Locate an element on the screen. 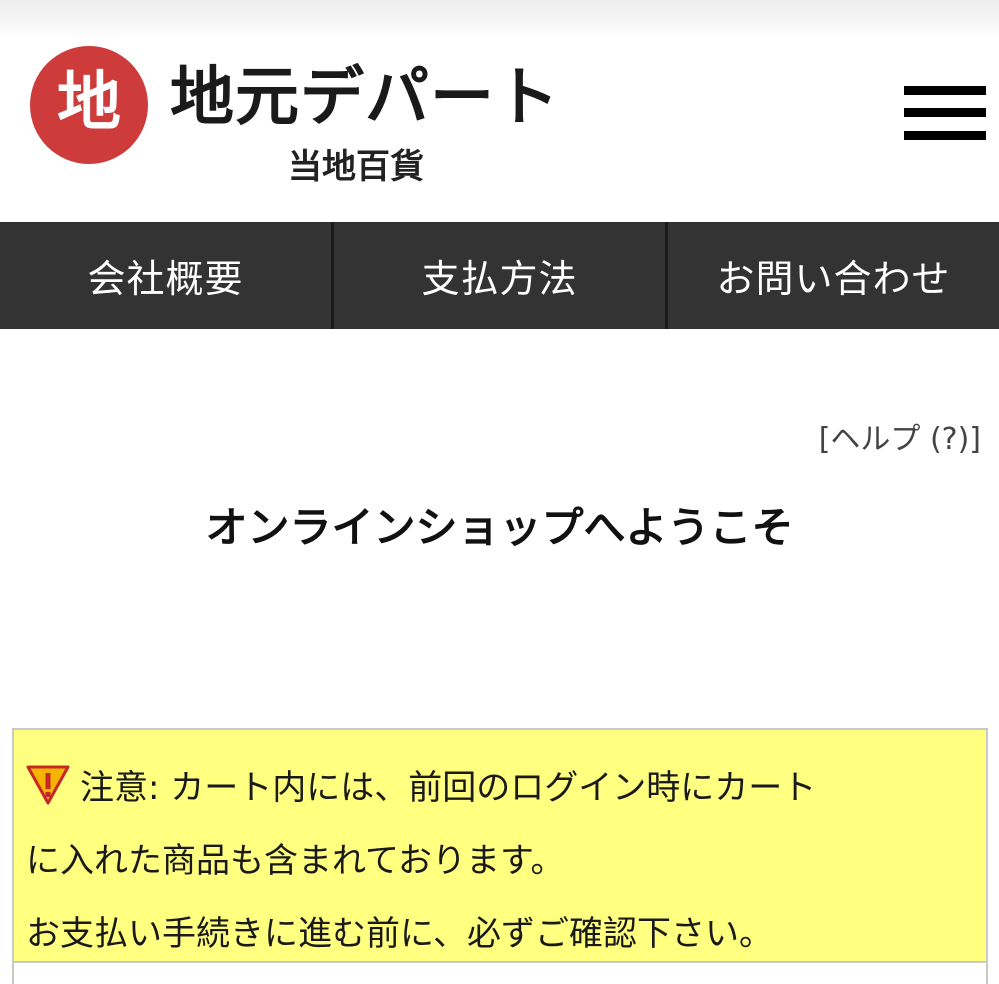 The height and width of the screenshot is (984, 999). nav-item-company: 会社概要 is located at coordinates (167, 275).